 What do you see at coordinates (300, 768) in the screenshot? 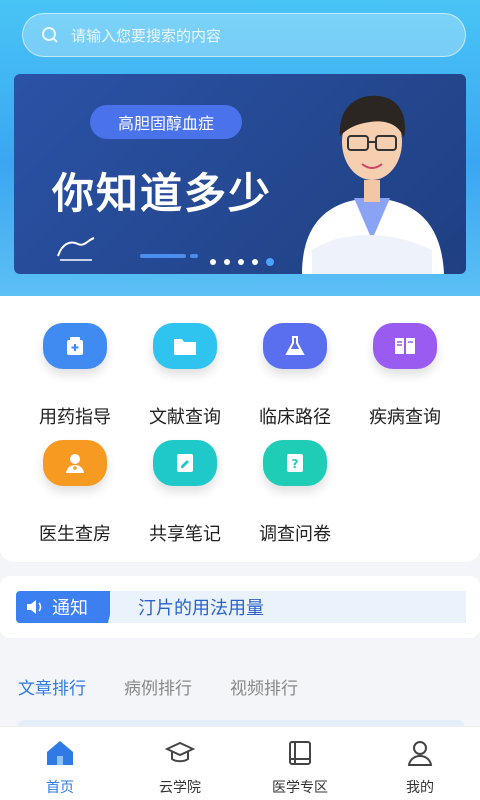
I see `nav-medical-zone: 医学专区` at bounding box center [300, 768].